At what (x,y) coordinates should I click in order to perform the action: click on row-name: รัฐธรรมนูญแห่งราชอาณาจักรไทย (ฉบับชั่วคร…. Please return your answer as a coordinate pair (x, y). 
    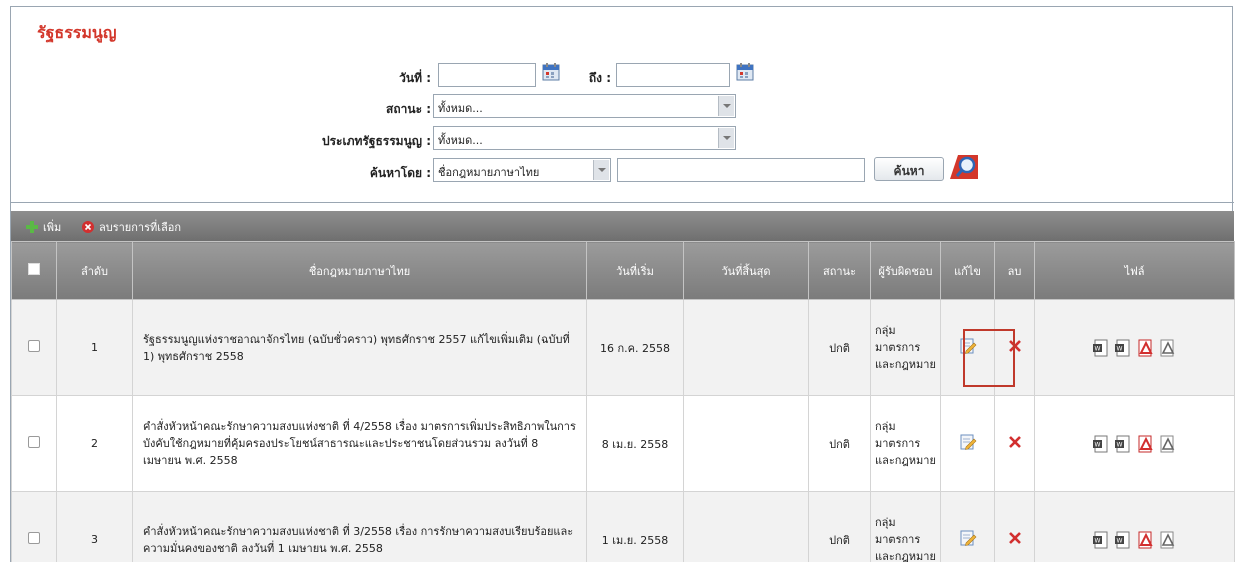
    Looking at the image, I should click on (359, 347).